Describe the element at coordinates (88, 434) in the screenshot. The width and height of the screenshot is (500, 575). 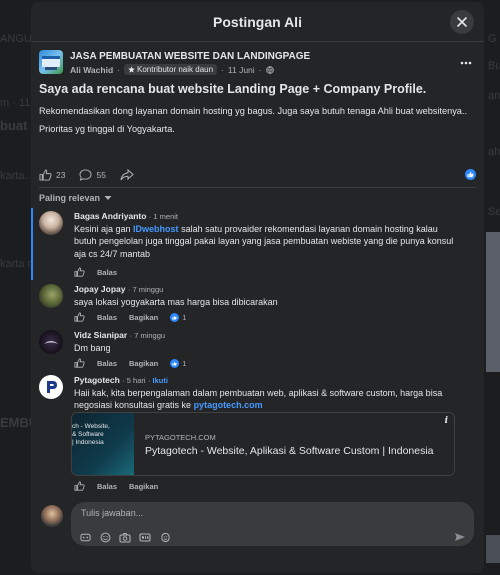
I see `thumbnail-line: & Software` at that location.